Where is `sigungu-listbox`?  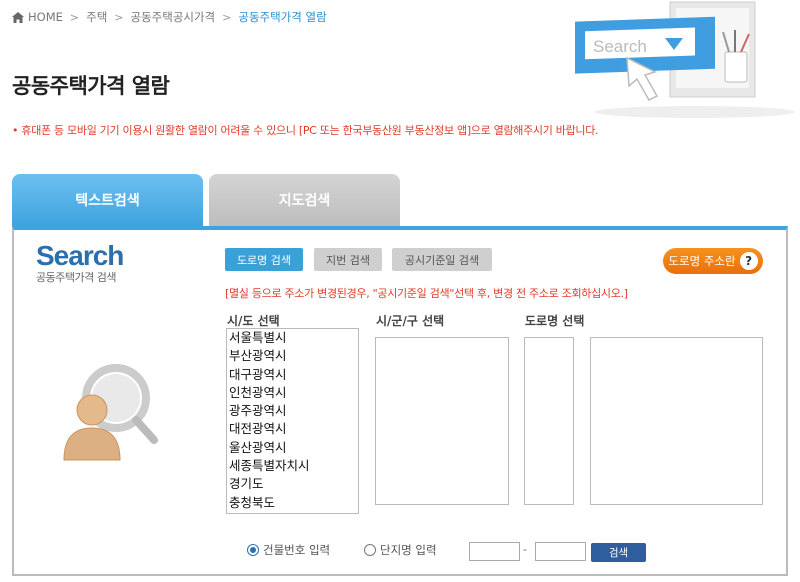
sigungu-listbox is located at coordinates (442, 421).